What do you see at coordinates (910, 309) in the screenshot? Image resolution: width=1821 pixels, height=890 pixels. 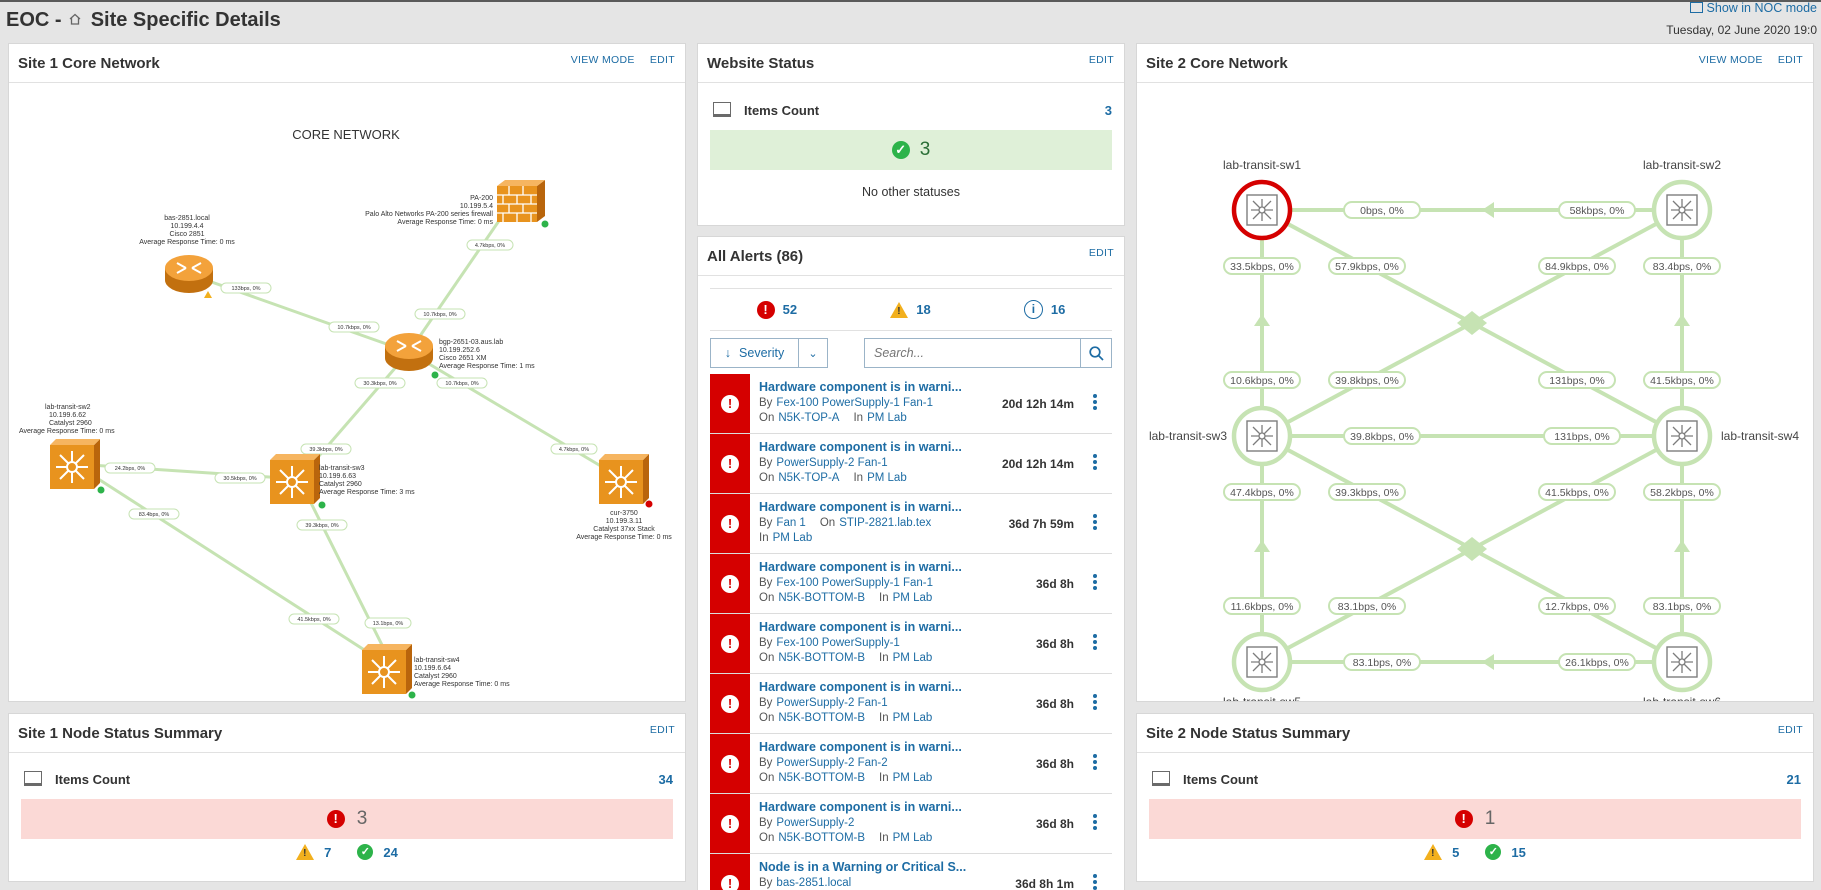 I see `warning-filter: ! 18` at bounding box center [910, 309].